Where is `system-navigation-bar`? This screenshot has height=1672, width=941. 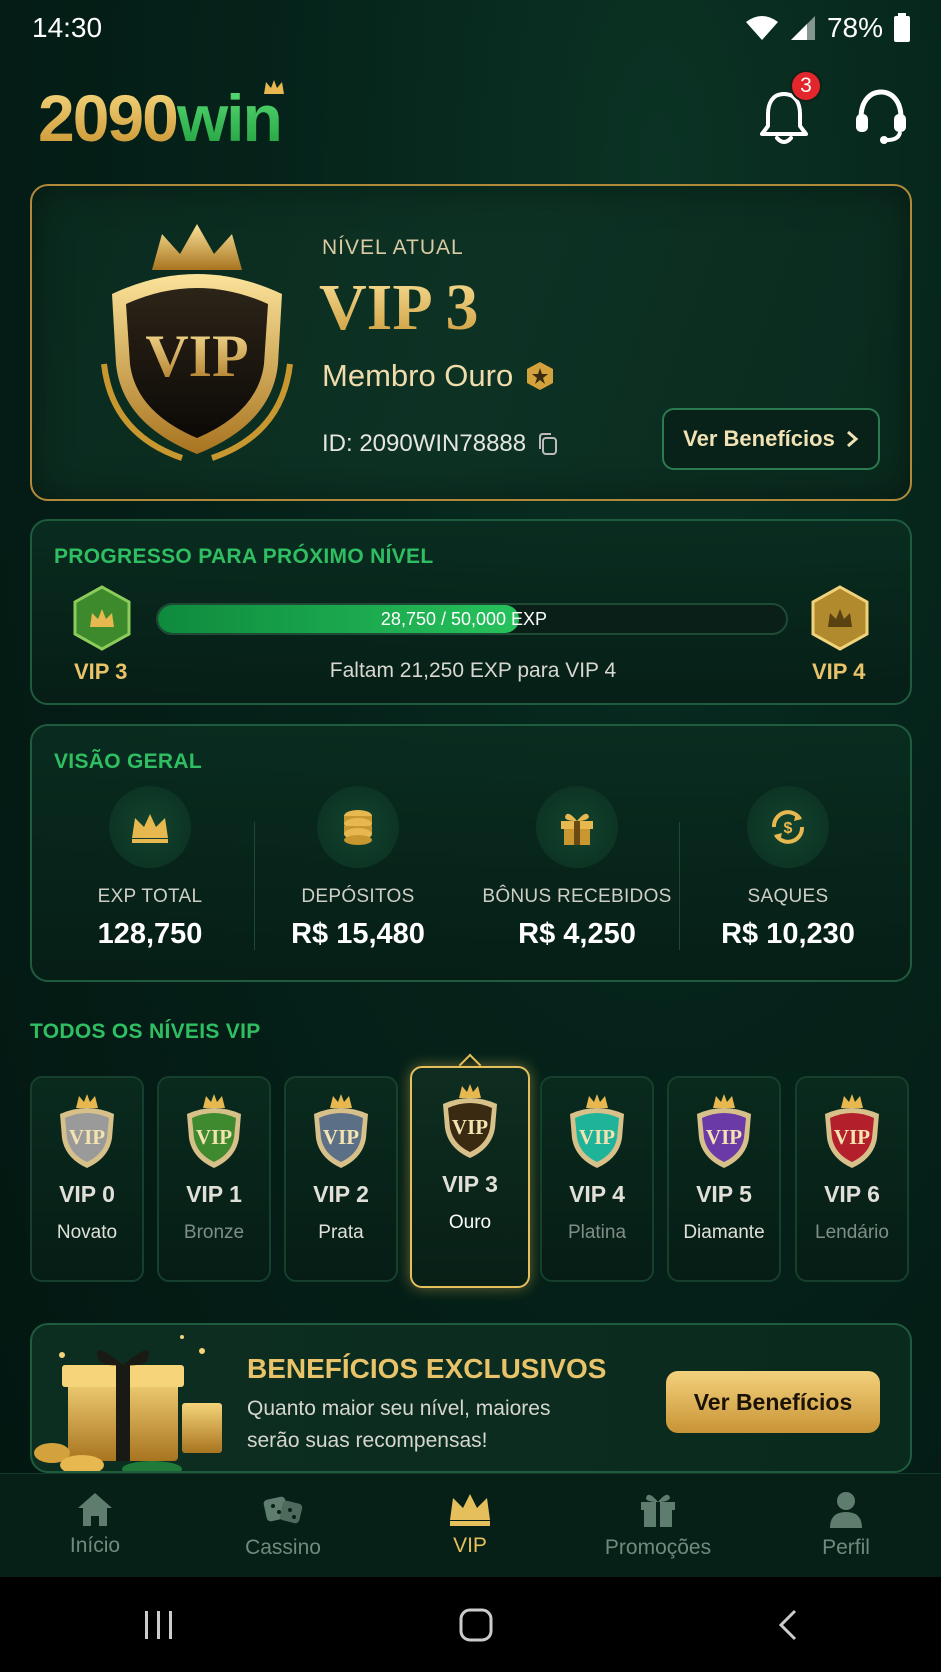 system-navigation-bar is located at coordinates (470, 1624).